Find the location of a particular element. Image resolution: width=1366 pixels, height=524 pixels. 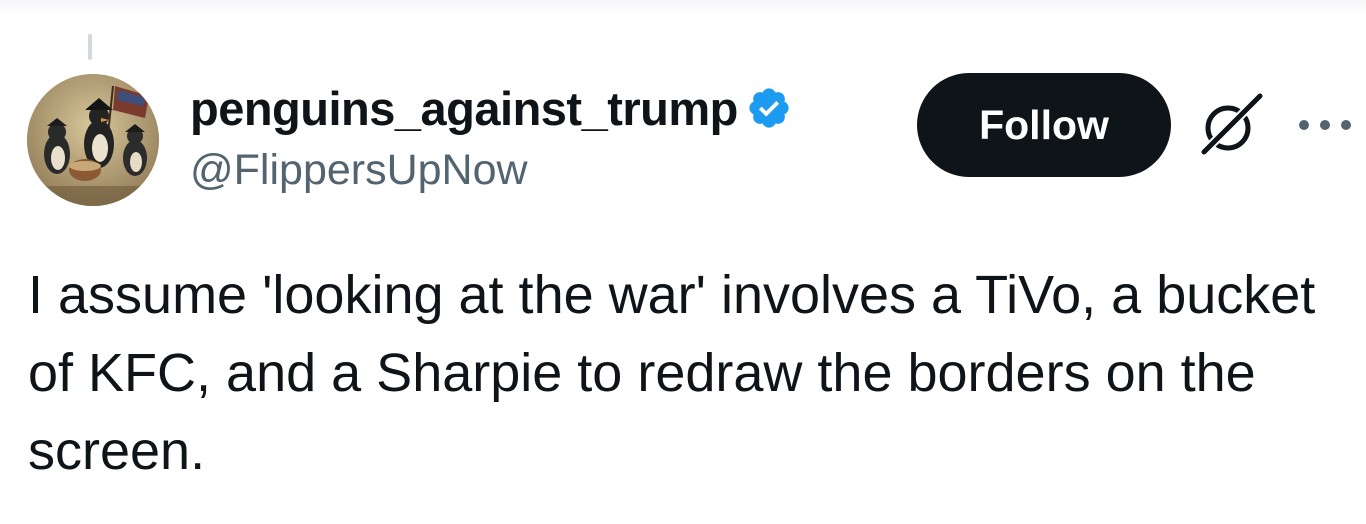

verified-badge-icon is located at coordinates (769, 108).